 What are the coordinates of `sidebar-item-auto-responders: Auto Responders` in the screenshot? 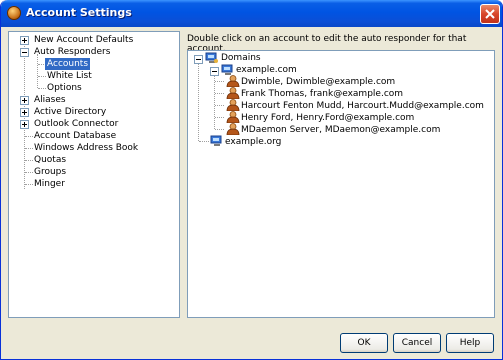 It's located at (72, 52).